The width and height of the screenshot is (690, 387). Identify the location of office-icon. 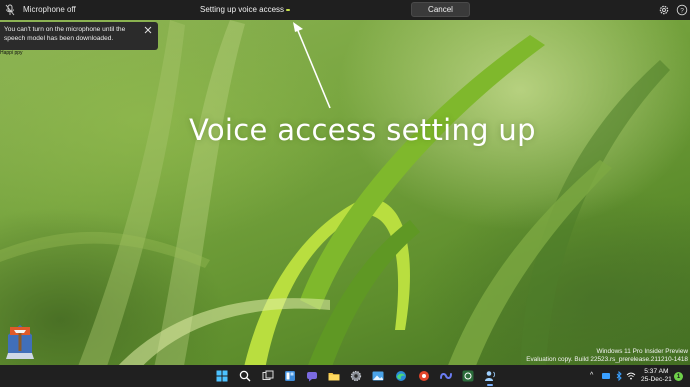
(424, 376).